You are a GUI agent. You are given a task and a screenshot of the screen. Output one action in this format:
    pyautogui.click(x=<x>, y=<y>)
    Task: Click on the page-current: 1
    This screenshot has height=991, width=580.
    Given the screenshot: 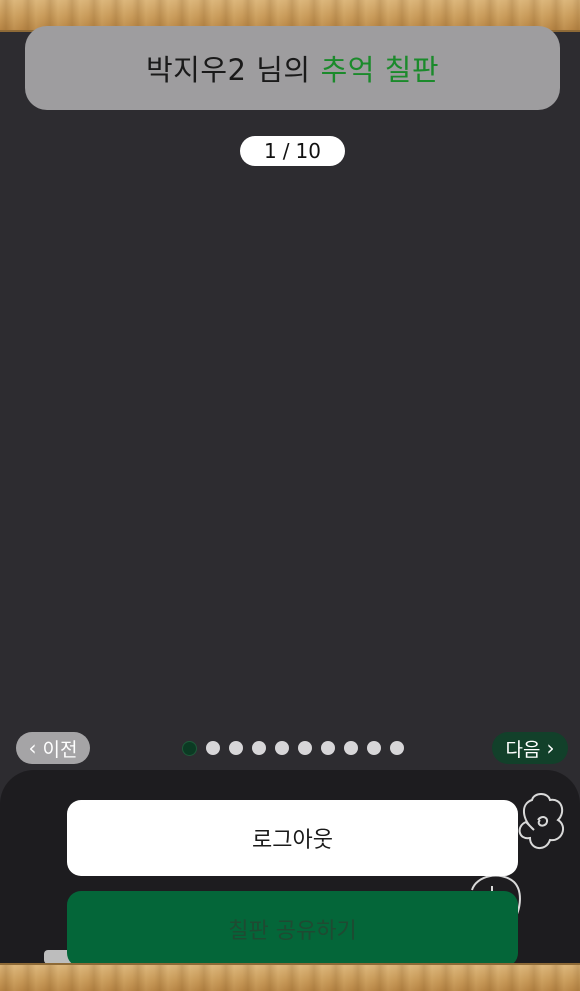 What is the action you would take?
    pyautogui.click(x=270, y=151)
    